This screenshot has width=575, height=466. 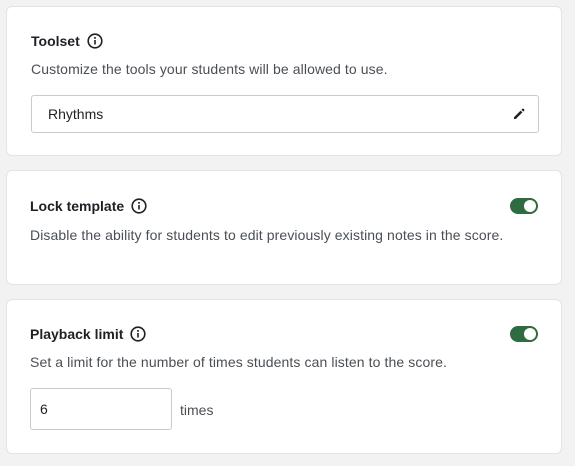 I want to click on playback-limit-title-row: Playback limit, so click(x=88, y=334).